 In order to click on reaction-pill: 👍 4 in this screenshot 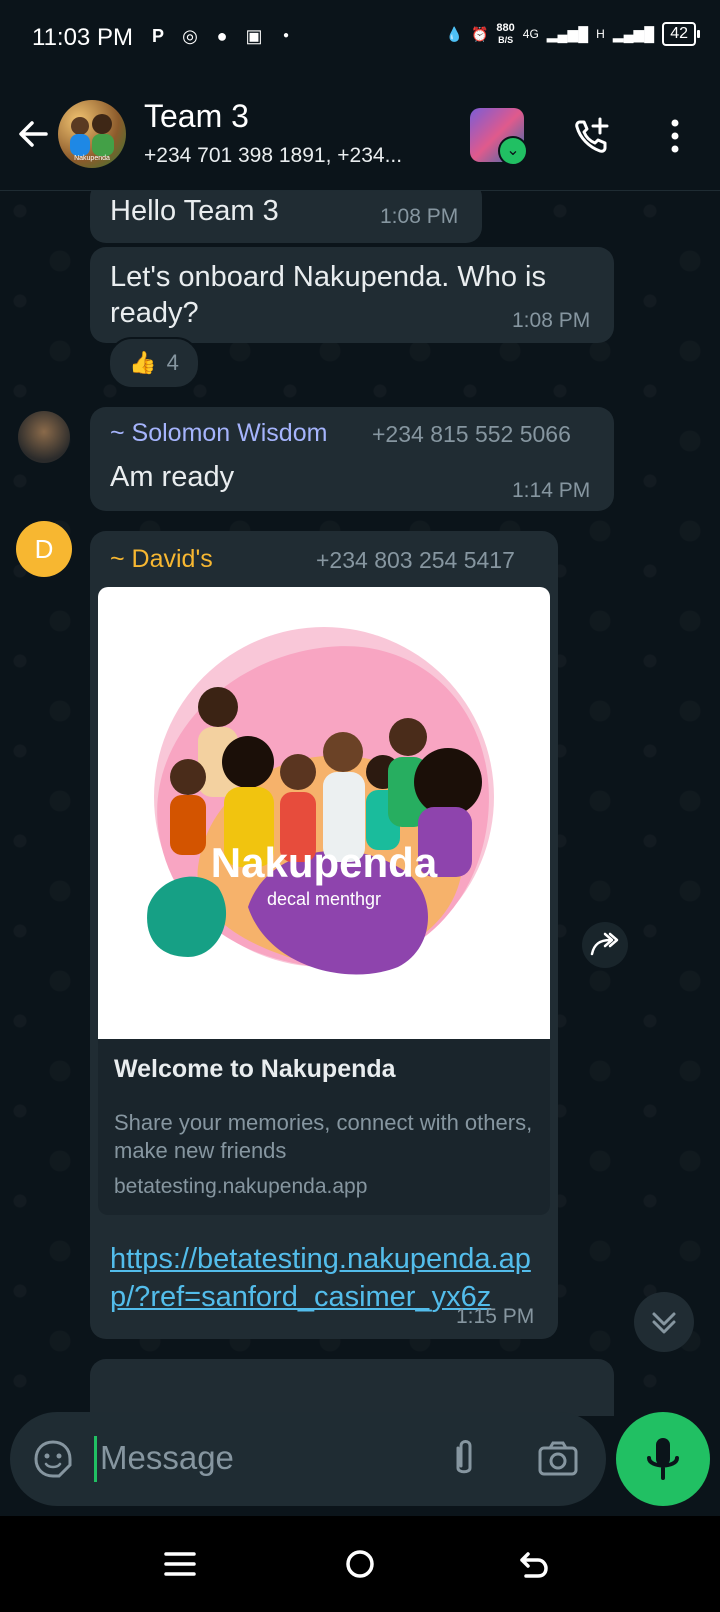, I will do `click(154, 363)`.